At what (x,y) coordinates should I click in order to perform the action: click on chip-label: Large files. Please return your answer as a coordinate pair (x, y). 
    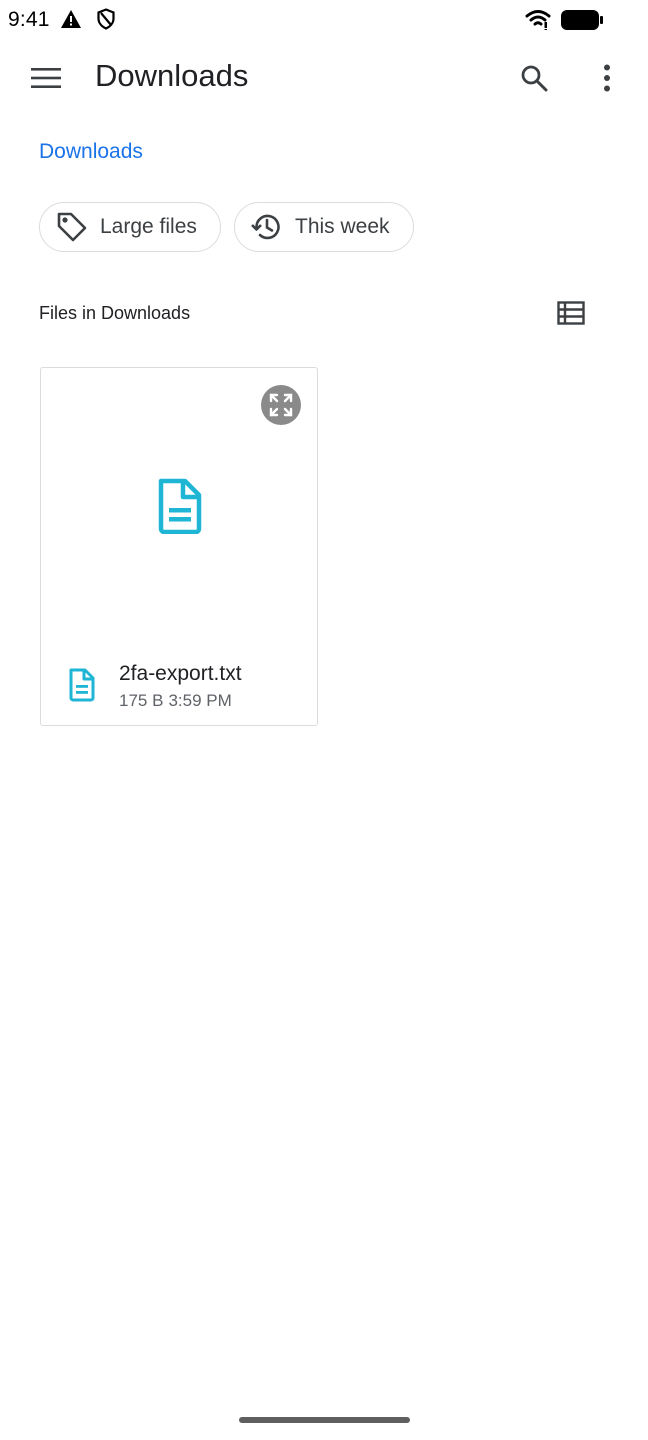
    Looking at the image, I should click on (148, 226).